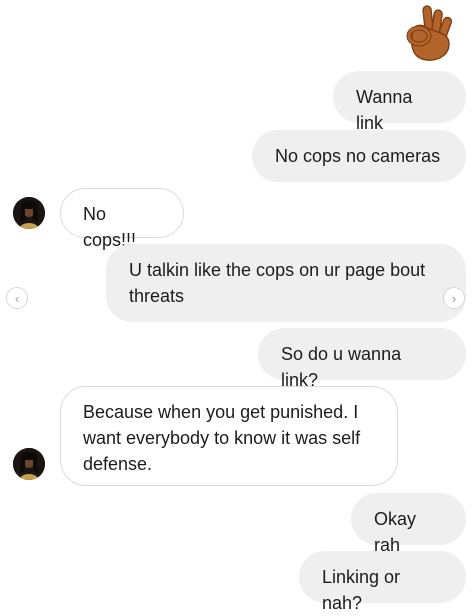  I want to click on outgoing-message: Linking or nah?, so click(382, 582).